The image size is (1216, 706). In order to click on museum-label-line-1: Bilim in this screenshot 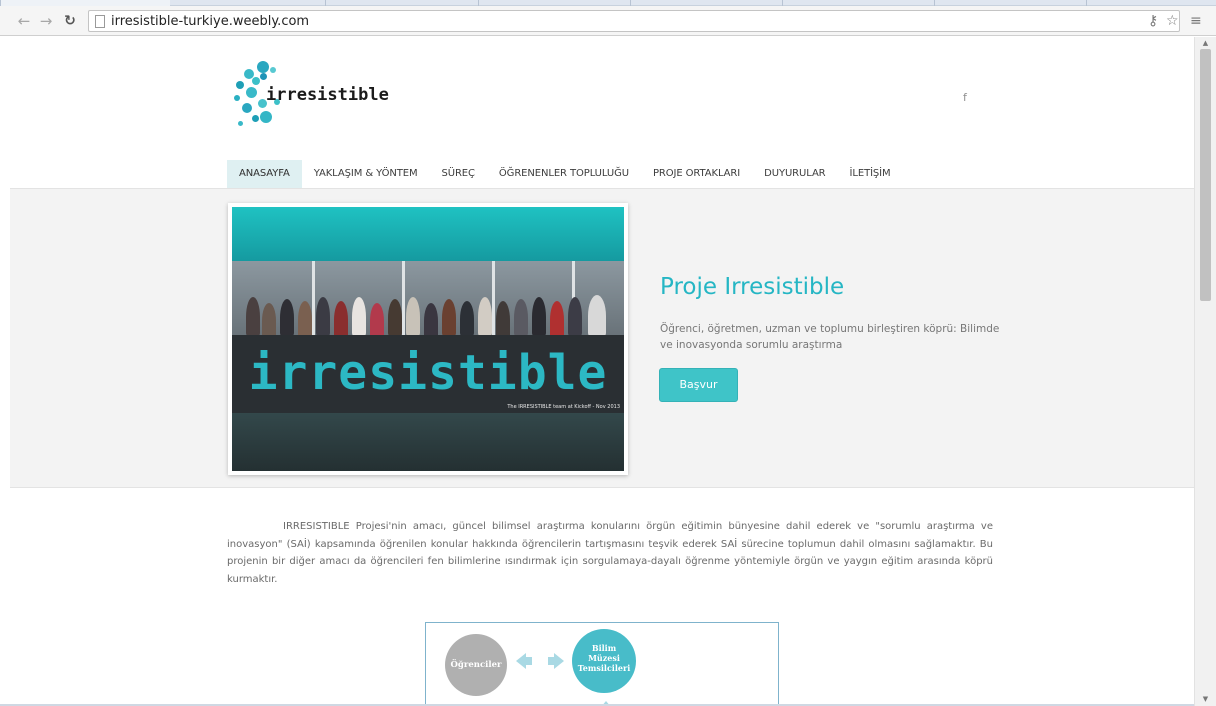, I will do `click(604, 648)`.